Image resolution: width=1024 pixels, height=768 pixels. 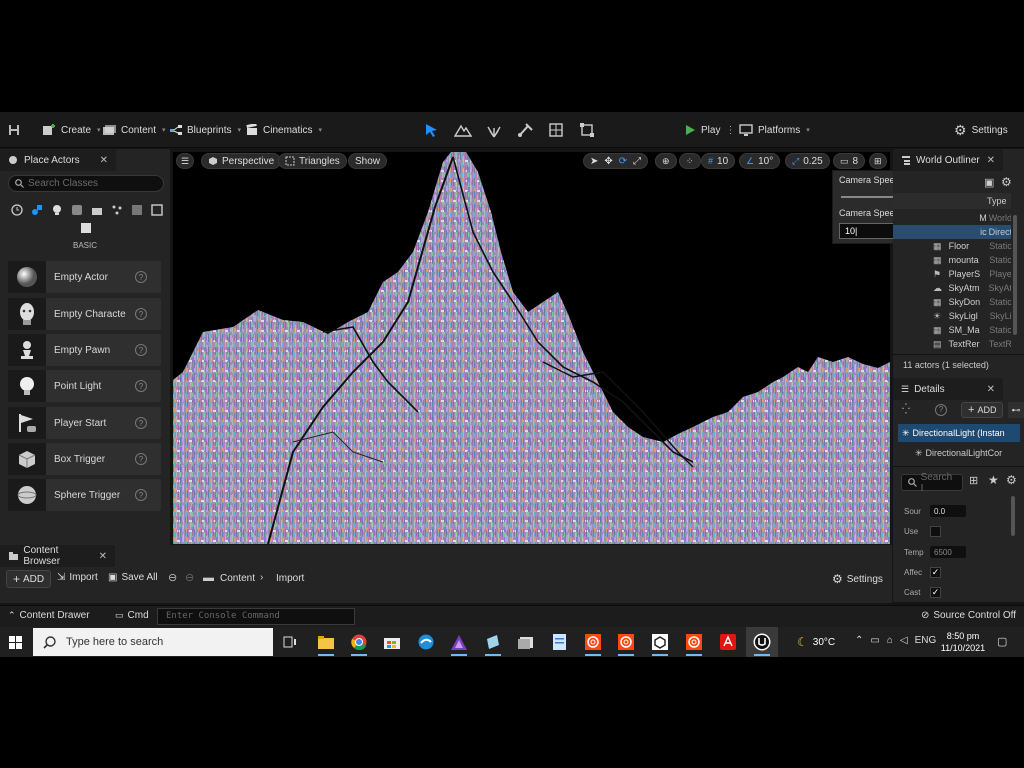 What do you see at coordinates (762, 643) in the screenshot?
I see `unreal-engine-icon` at bounding box center [762, 643].